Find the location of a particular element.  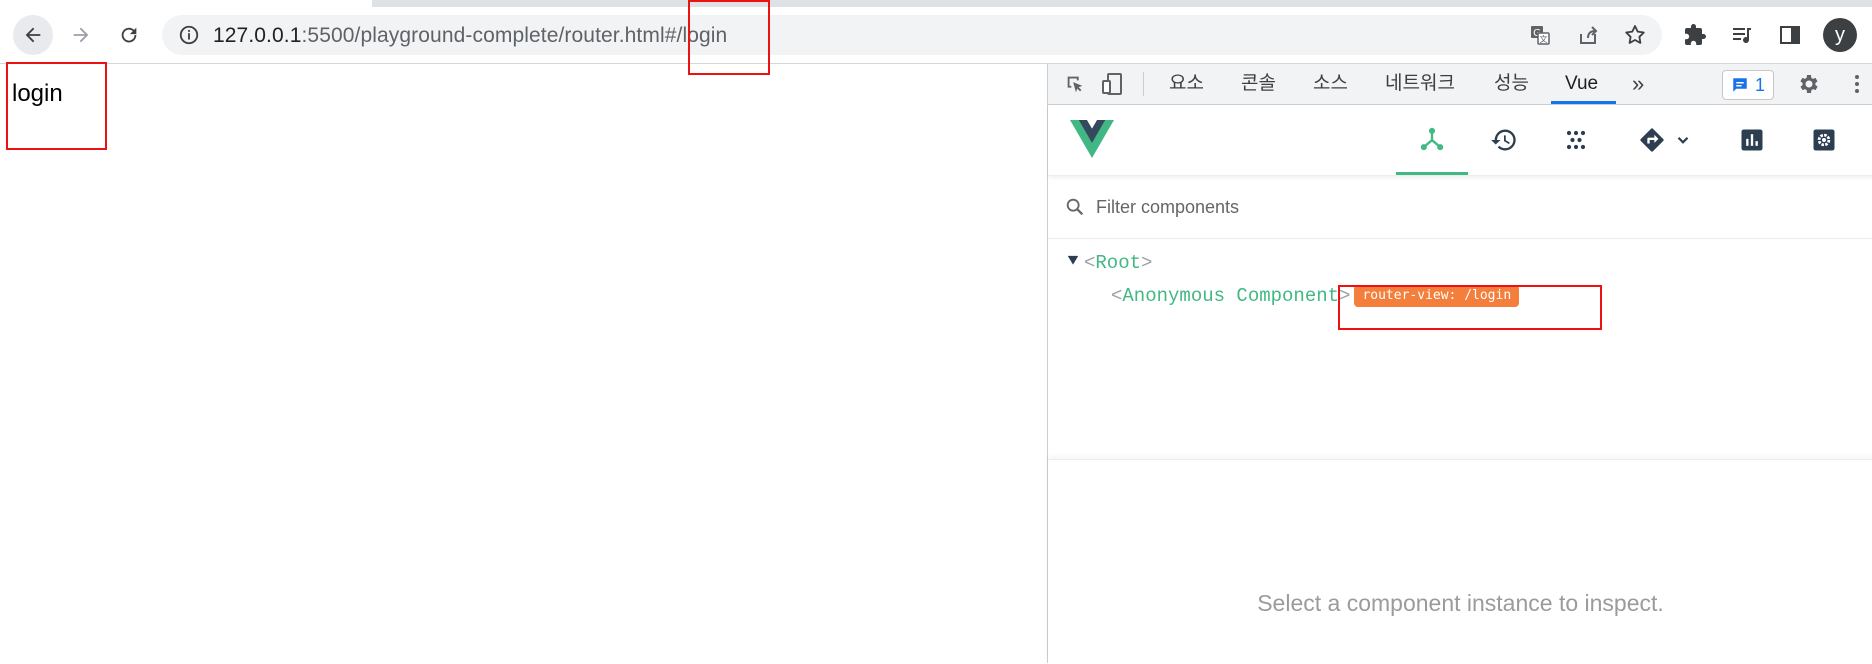

star-icon is located at coordinates (1635, 35).